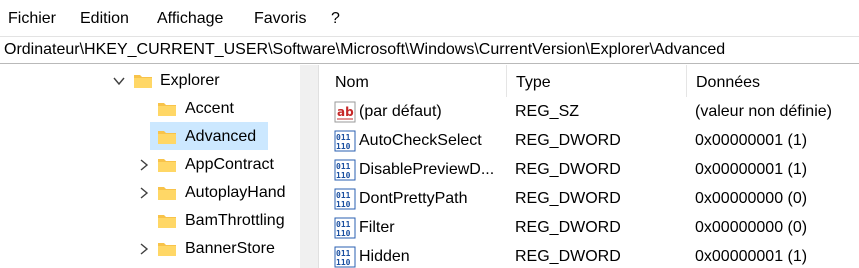 This screenshot has width=859, height=268. I want to click on string-value-icon: ab, so click(345, 112).